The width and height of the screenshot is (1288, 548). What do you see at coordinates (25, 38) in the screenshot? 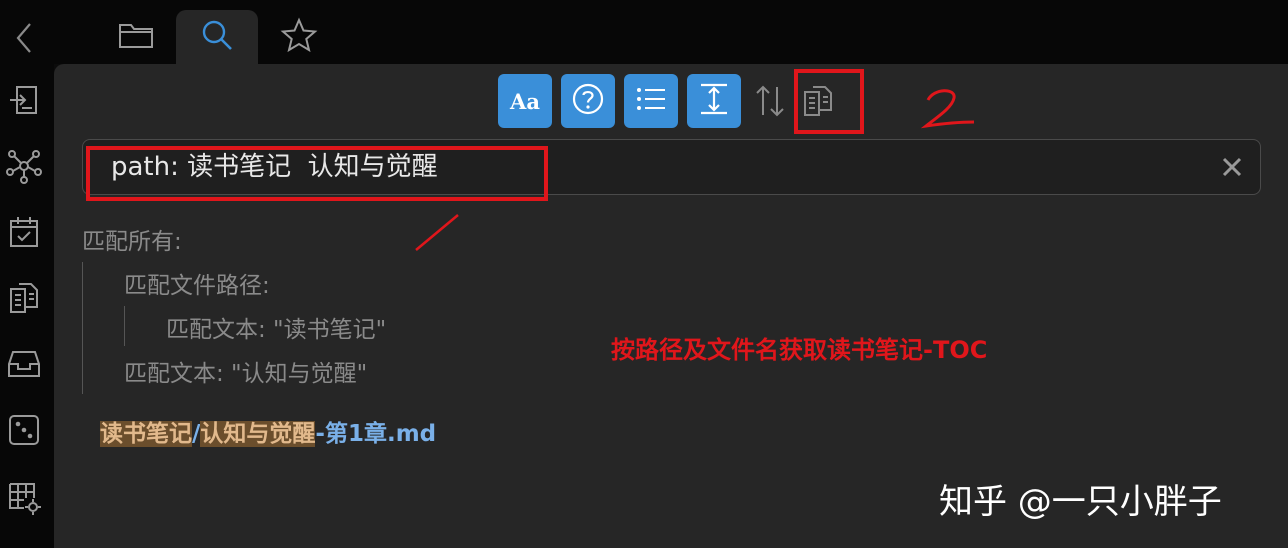
I see `back-chevron-icon` at bounding box center [25, 38].